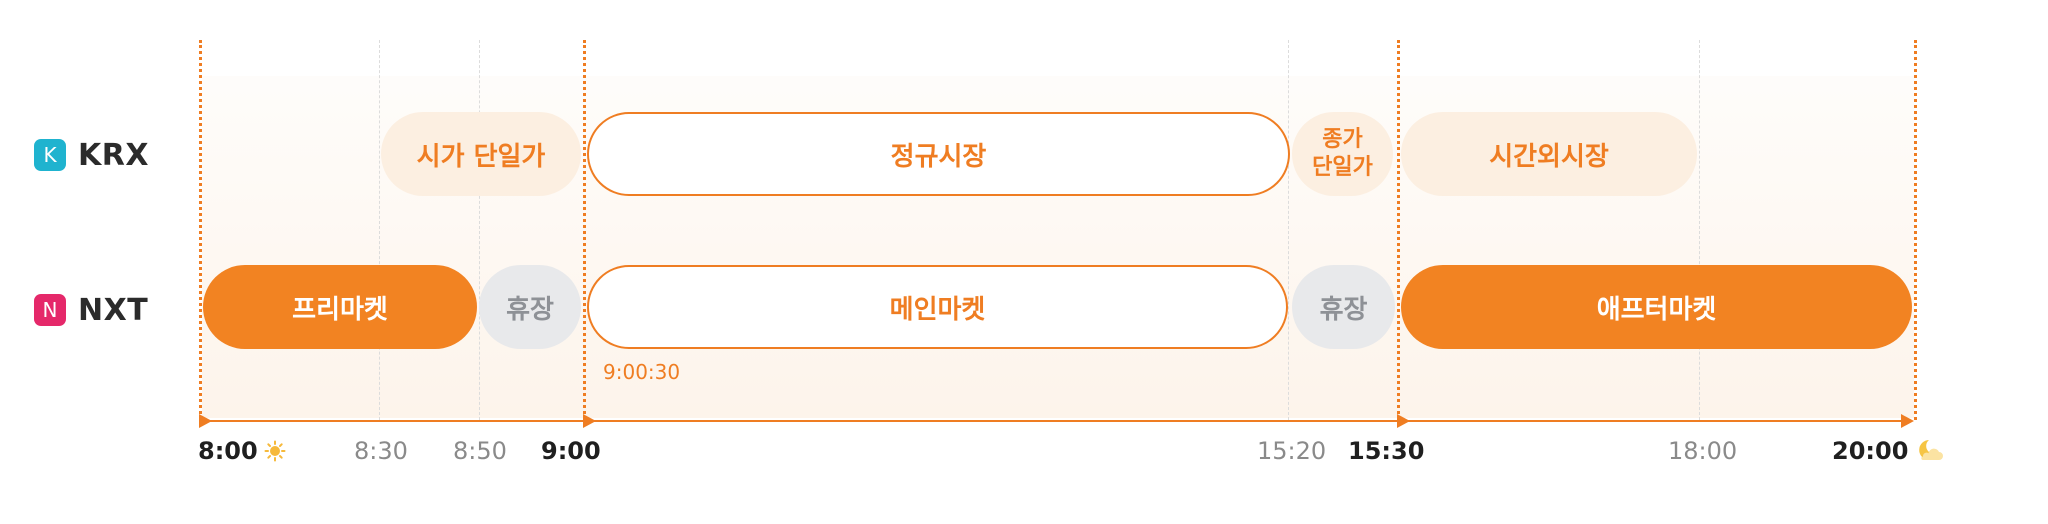 The height and width of the screenshot is (524, 2048). I want to click on tick-label-9-00: 9:00, so click(571, 451).